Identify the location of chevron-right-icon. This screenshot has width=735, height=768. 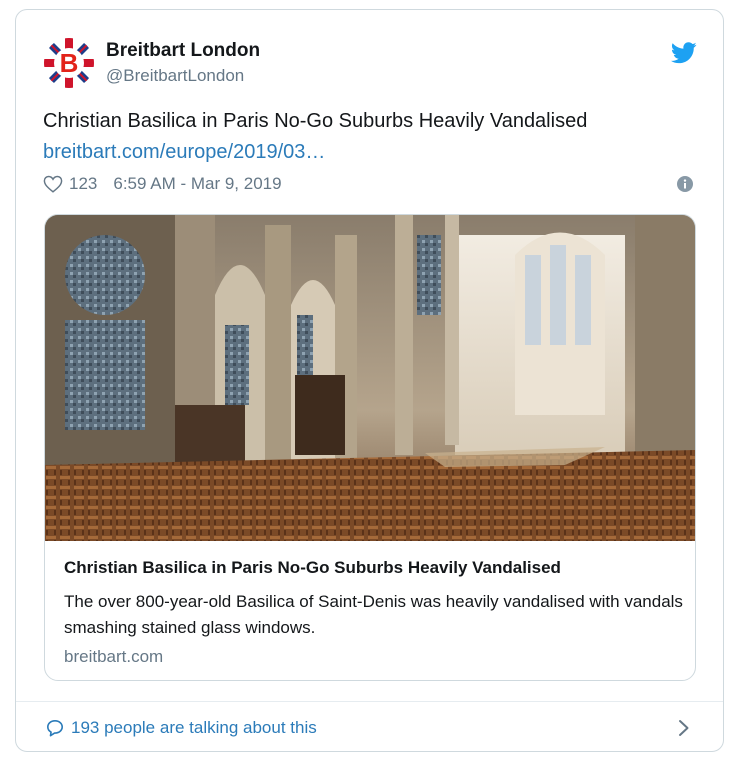
(684, 728).